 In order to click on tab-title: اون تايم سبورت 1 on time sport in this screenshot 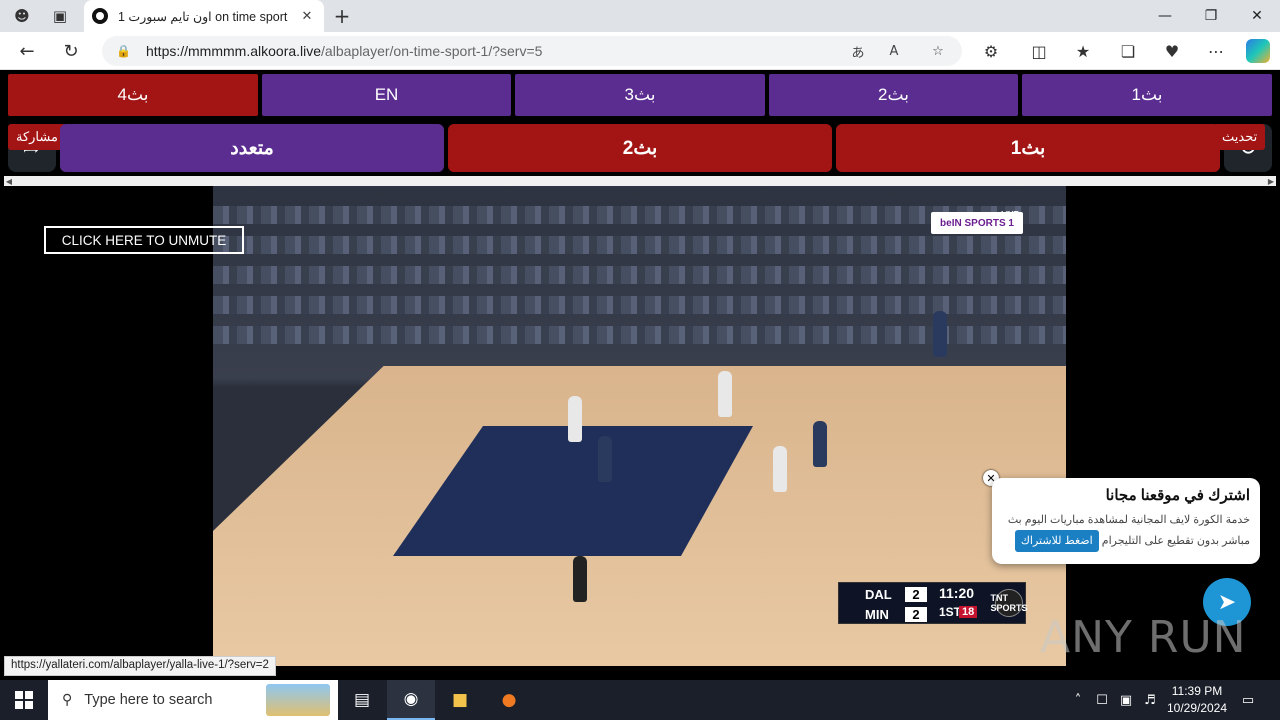, I will do `click(203, 16)`.